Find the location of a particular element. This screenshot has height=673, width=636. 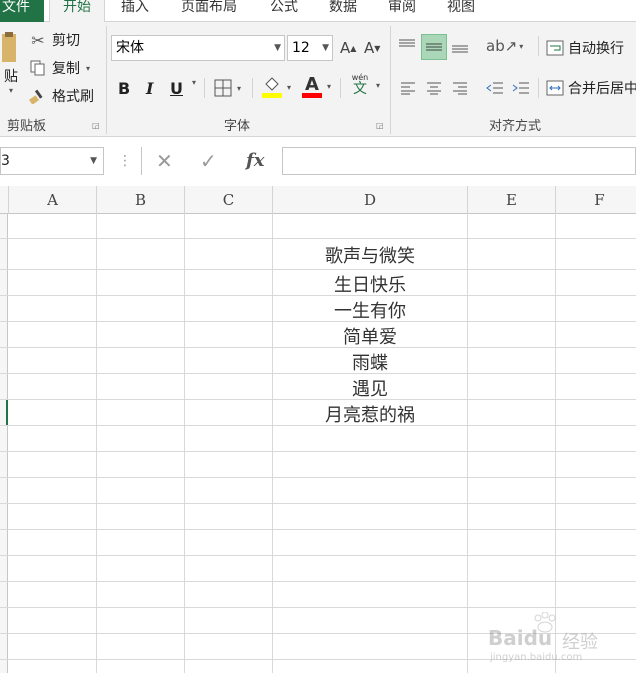

cell-d-song-7: 月亮惹的祸 is located at coordinates (370, 413).